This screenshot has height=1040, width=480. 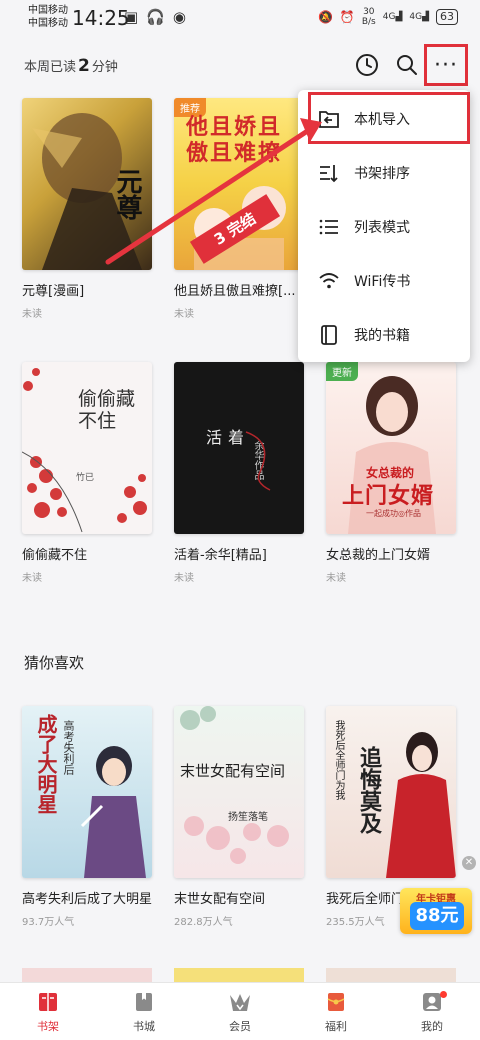 What do you see at coordinates (213, 191) in the screenshot?
I see `annotation-arrow` at bounding box center [213, 191].